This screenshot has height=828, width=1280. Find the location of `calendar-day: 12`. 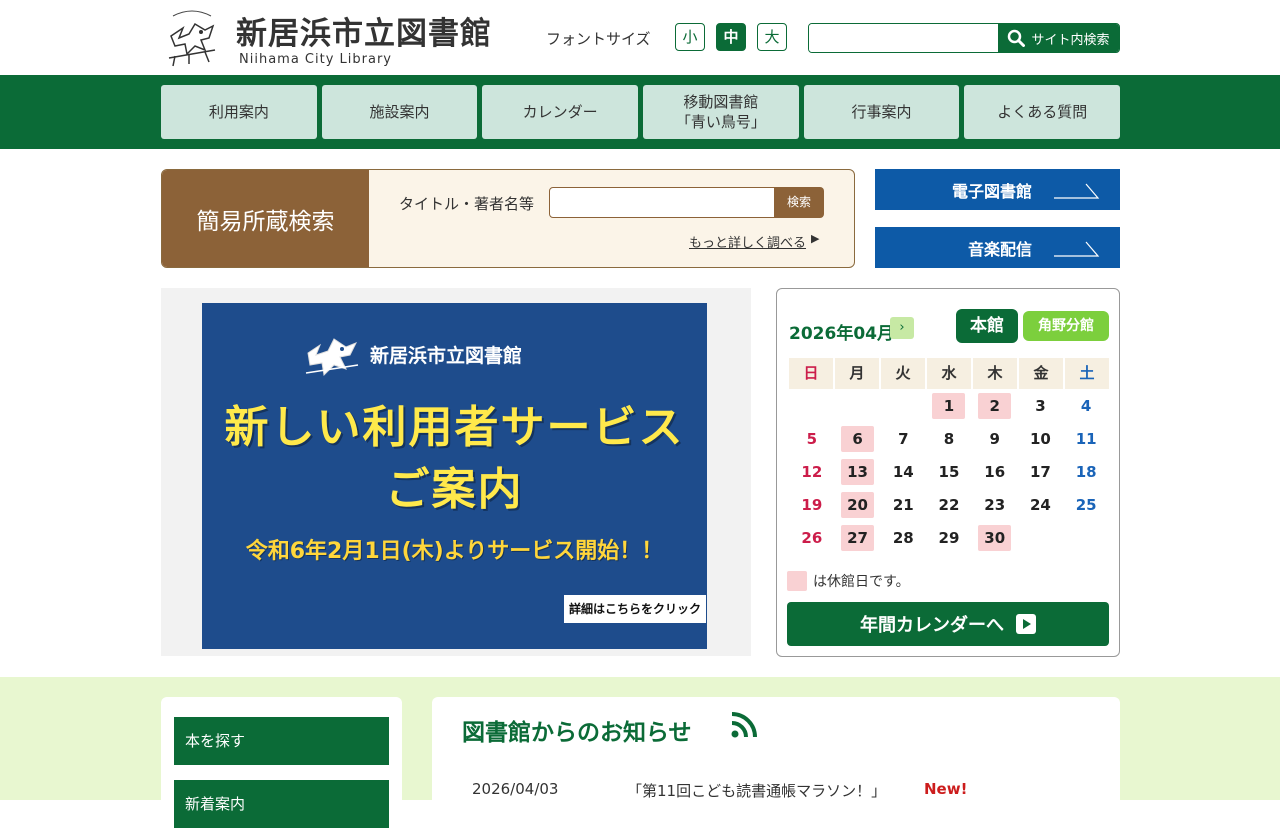

calendar-day: 12 is located at coordinates (812, 472).